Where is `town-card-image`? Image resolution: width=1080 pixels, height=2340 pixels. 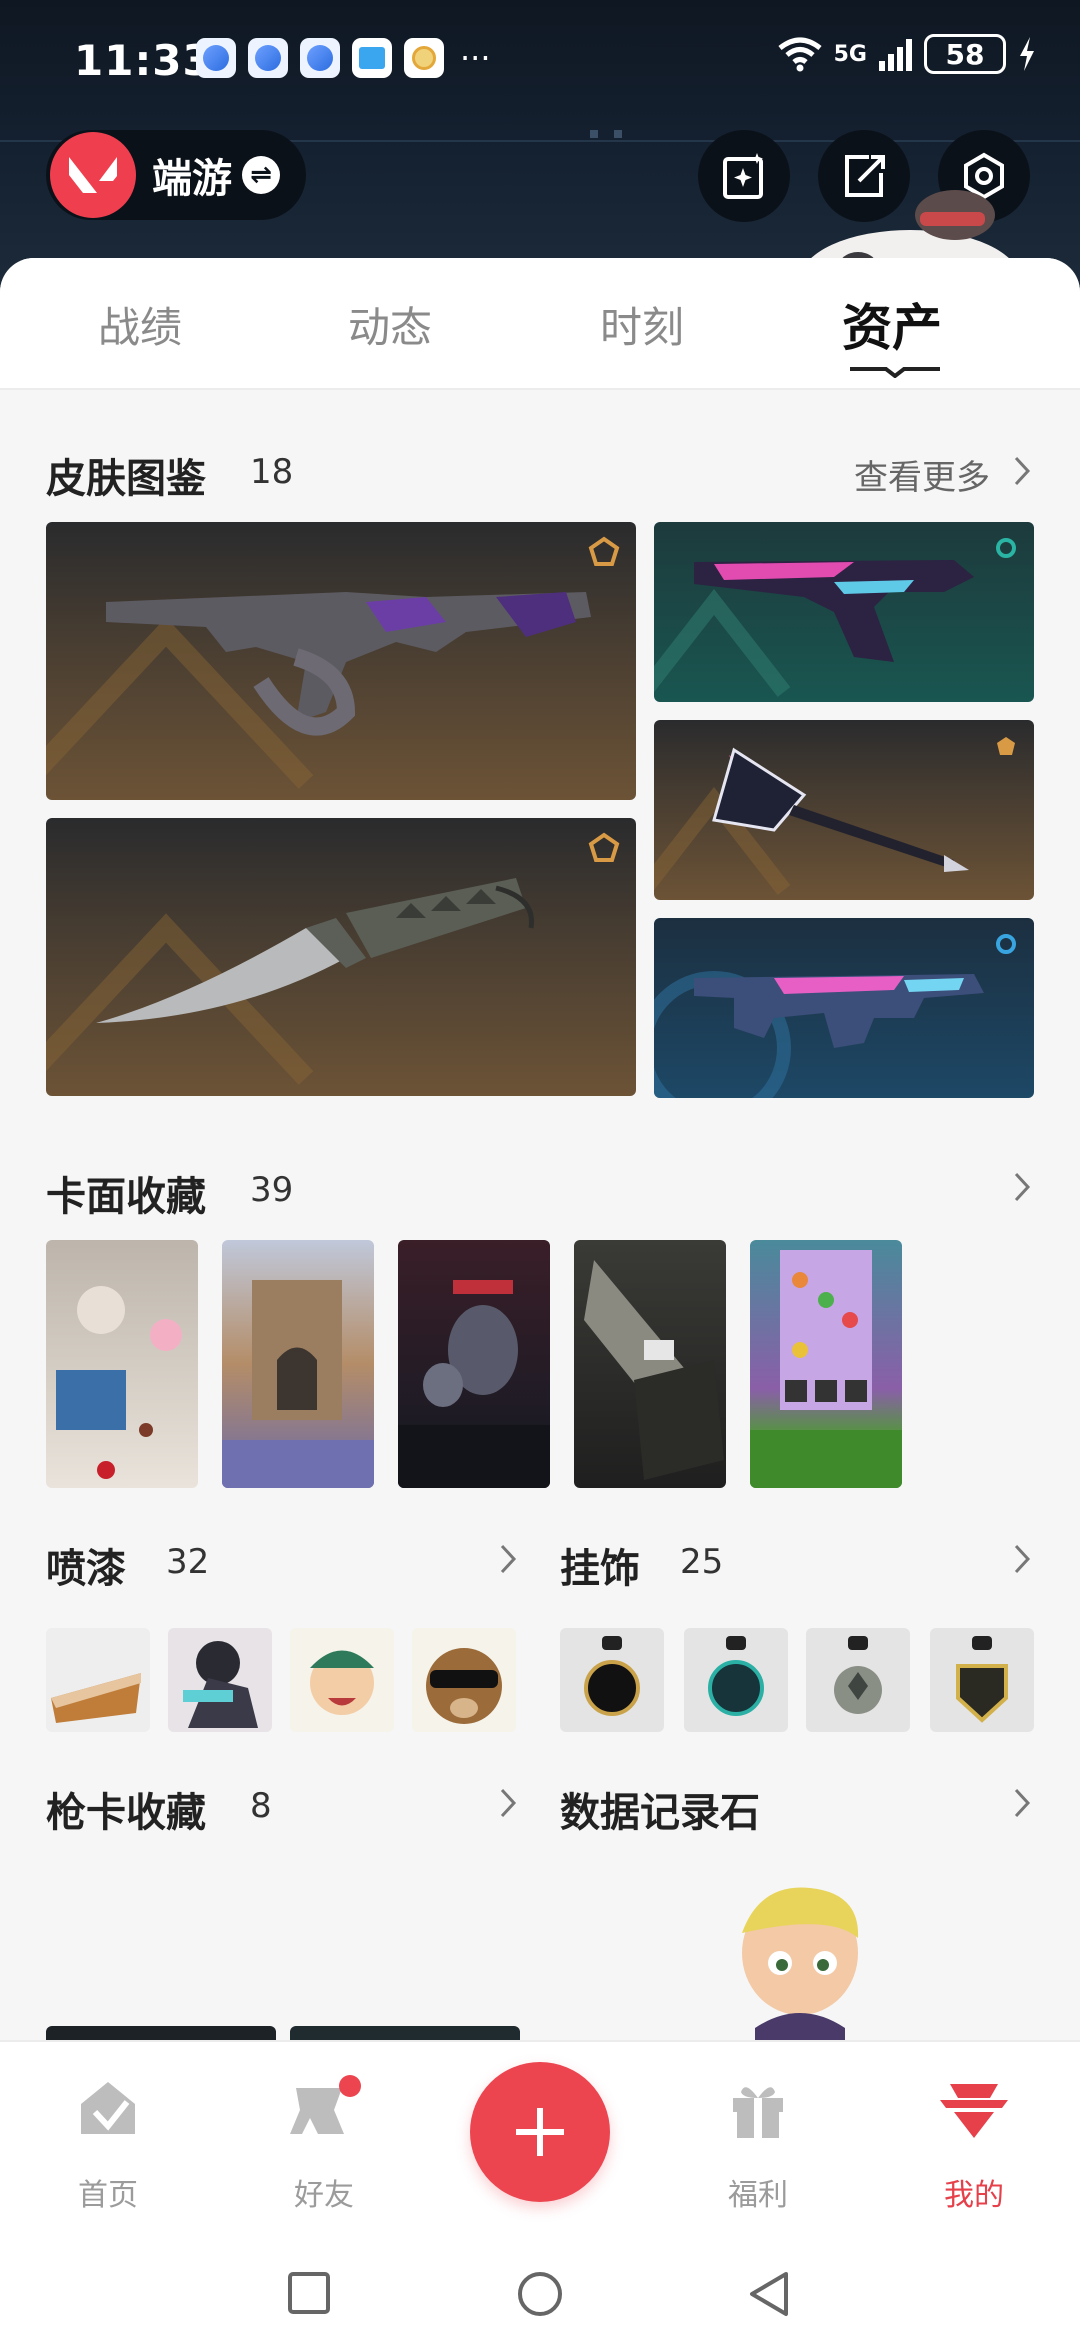 town-card-image is located at coordinates (298, 1384).